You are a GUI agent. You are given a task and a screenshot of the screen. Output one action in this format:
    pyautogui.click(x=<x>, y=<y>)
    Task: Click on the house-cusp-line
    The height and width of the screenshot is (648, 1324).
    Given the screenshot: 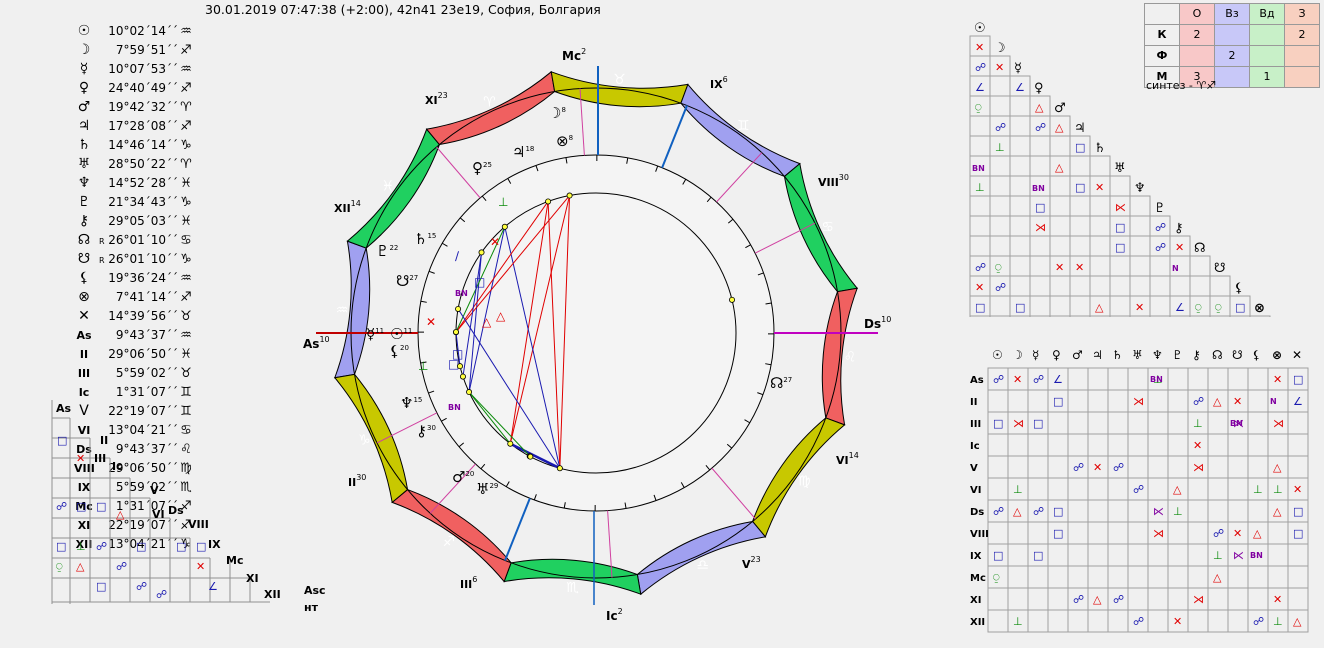 What is the action you would take?
    pyautogui.click(x=733, y=493)
    